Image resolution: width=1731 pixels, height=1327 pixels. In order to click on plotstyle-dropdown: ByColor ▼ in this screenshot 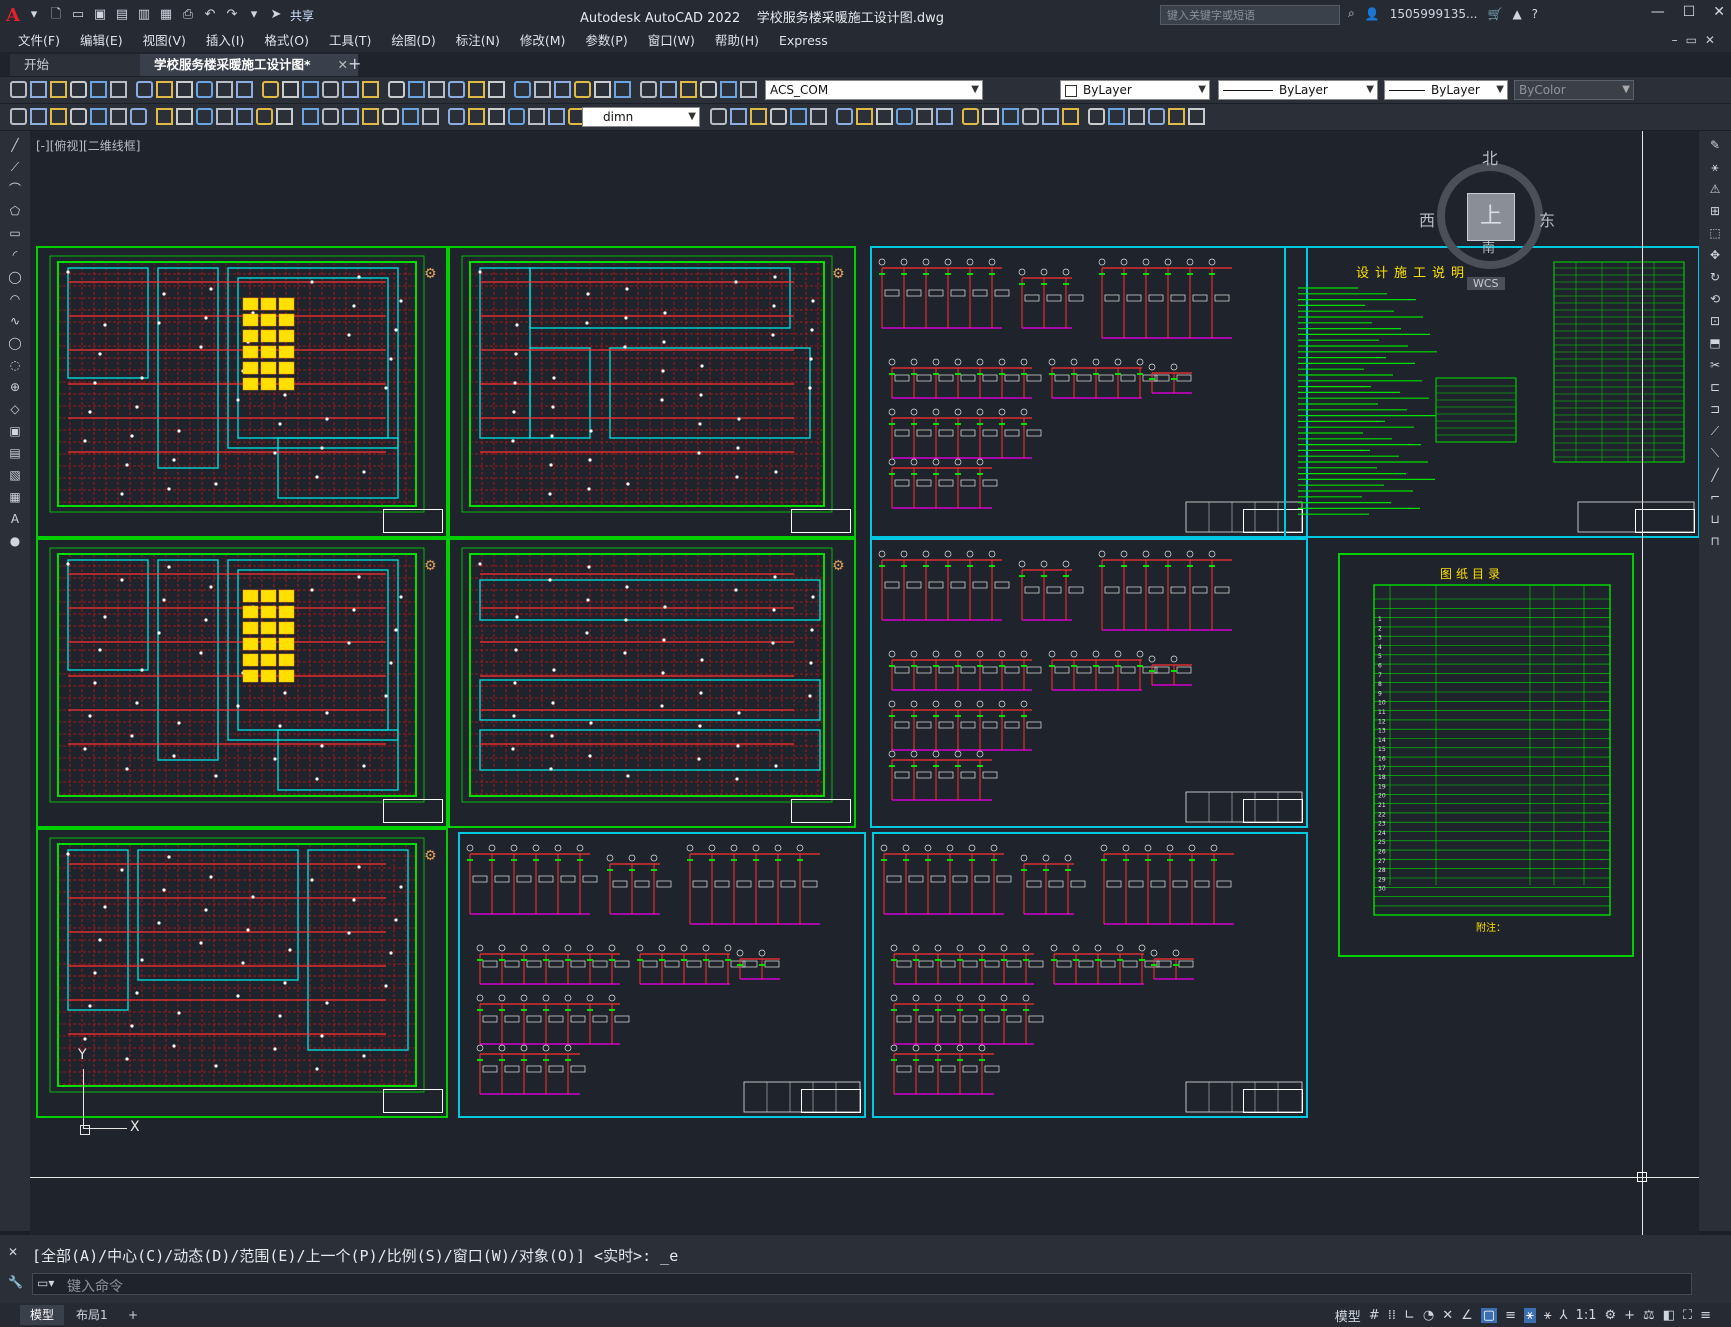, I will do `click(1574, 90)`.